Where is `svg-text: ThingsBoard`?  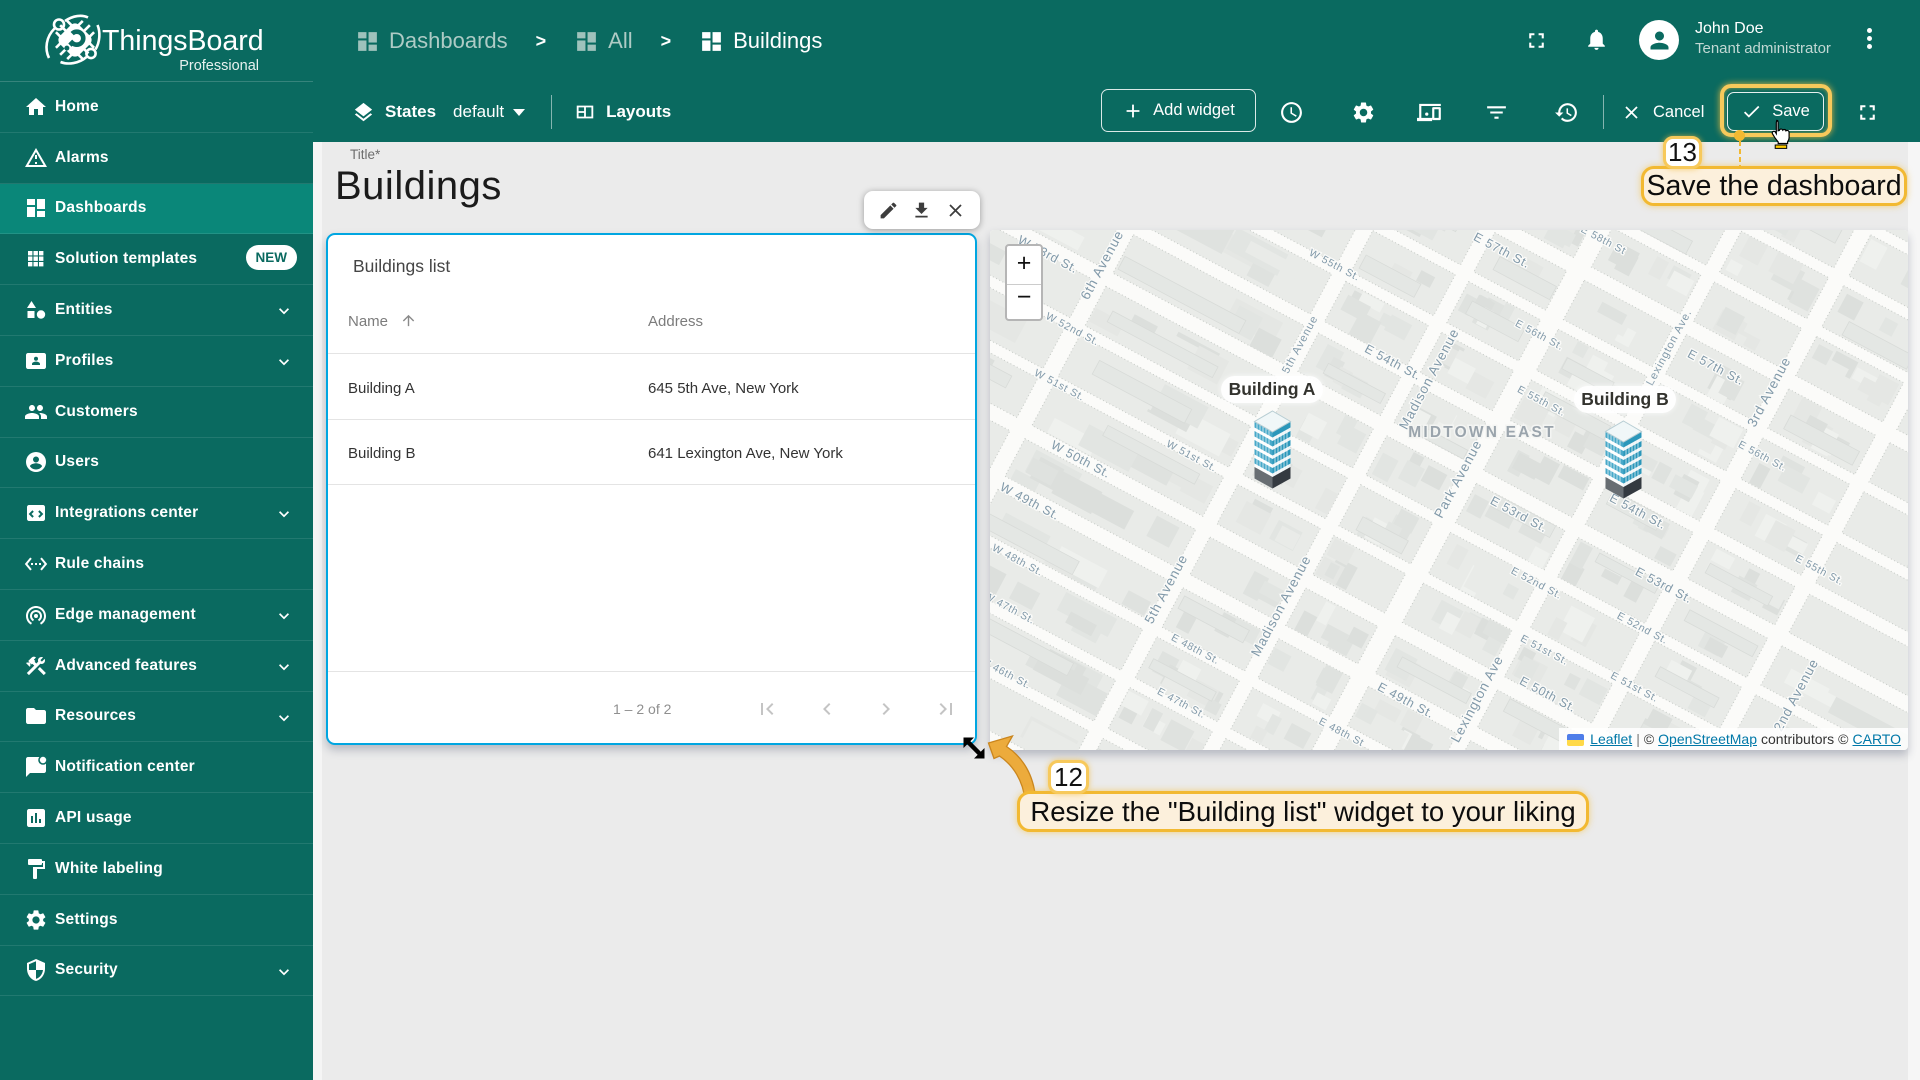
svg-text: ThingsBoard is located at coordinates (183, 41).